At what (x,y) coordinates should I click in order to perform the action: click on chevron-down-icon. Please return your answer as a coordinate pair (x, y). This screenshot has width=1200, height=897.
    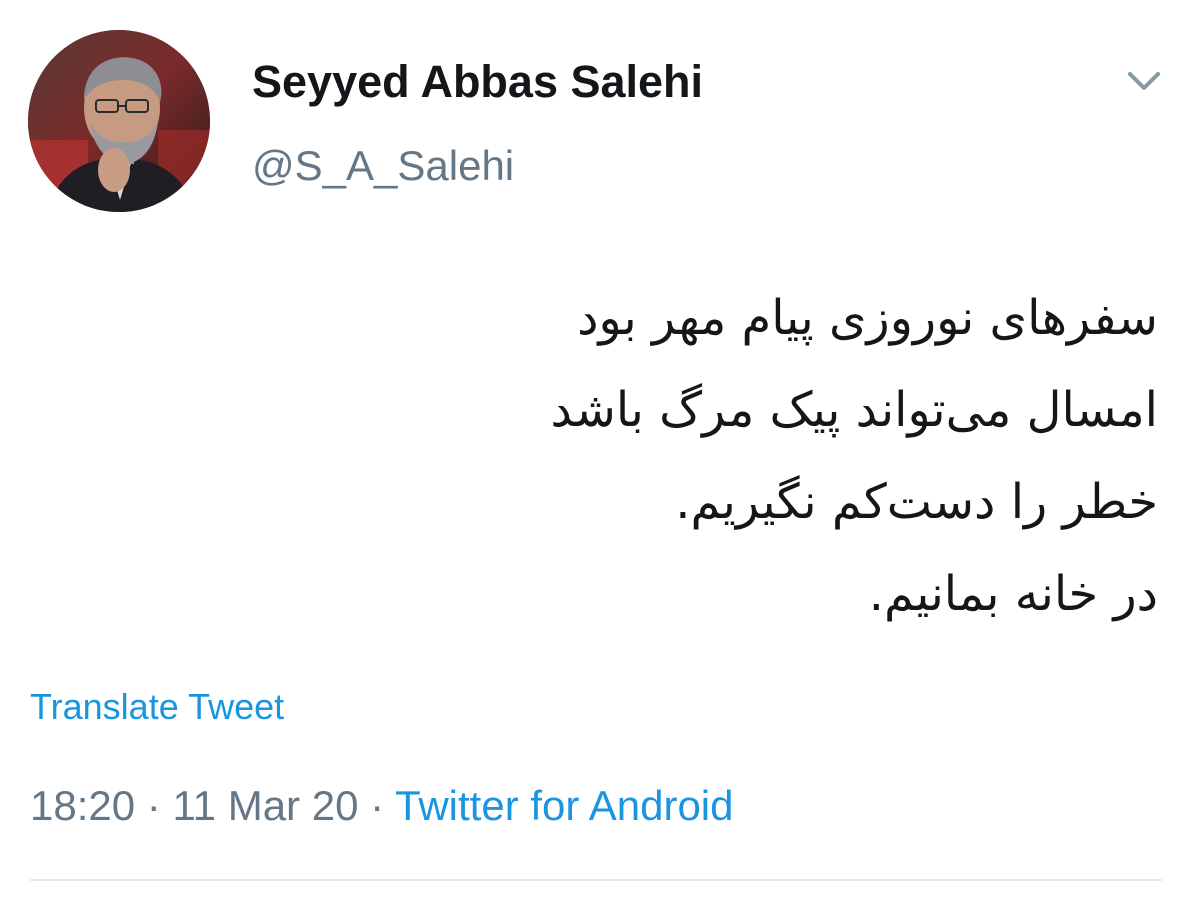
    Looking at the image, I should click on (1144, 81).